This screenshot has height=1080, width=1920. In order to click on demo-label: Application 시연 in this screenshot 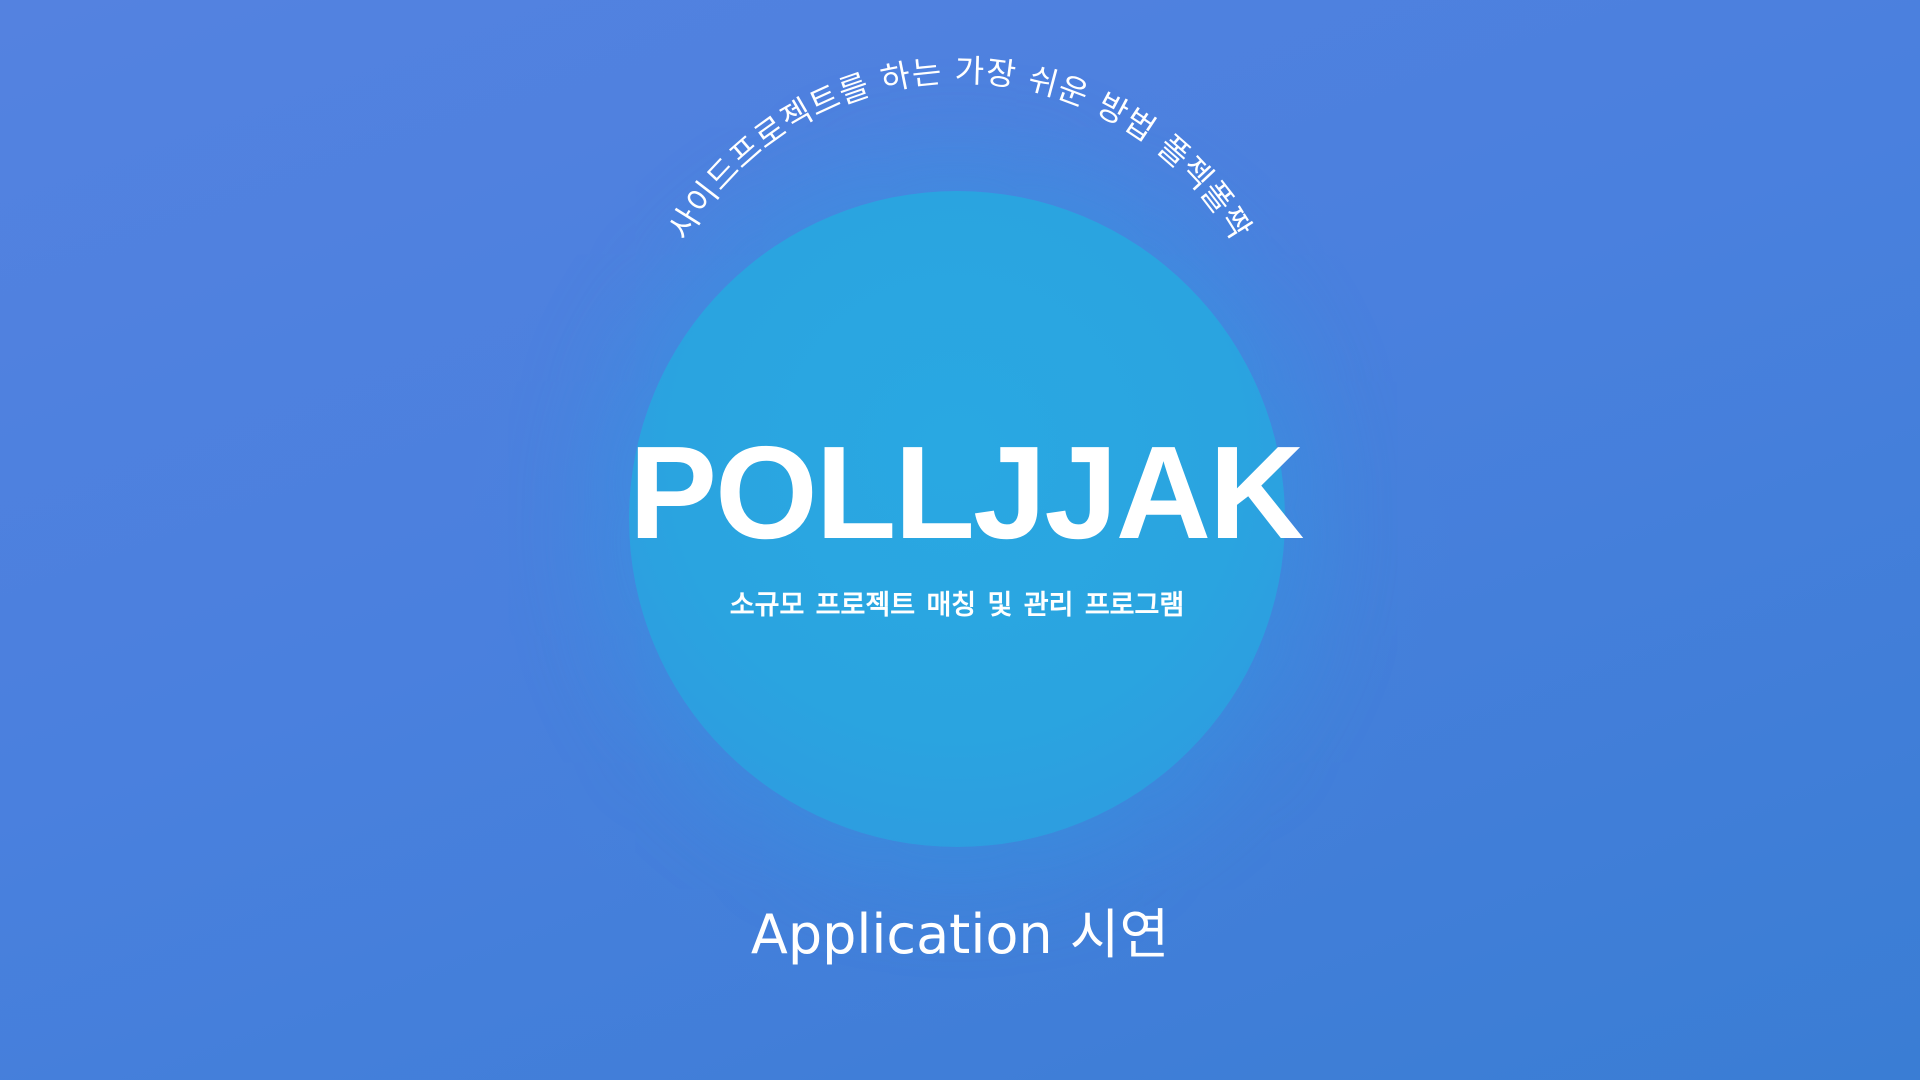, I will do `click(960, 934)`.